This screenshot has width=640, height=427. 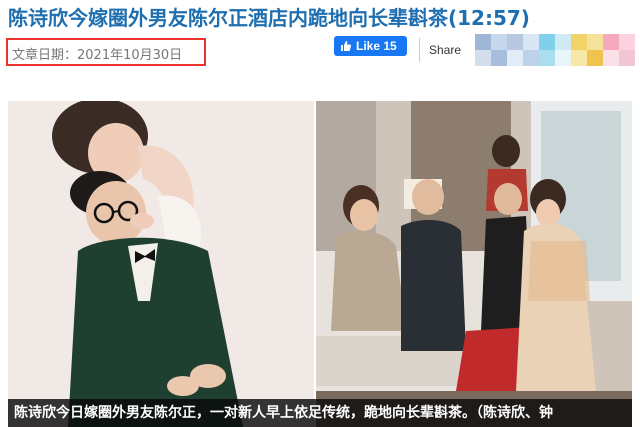 I want to click on share-divider, so click(x=419, y=50).